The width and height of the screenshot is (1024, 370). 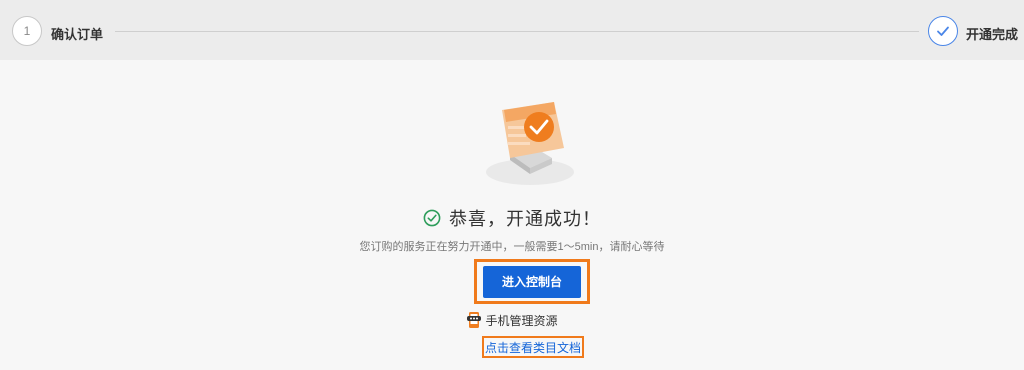 I want to click on console-button-highlight: 进入控制台, so click(x=532, y=281).